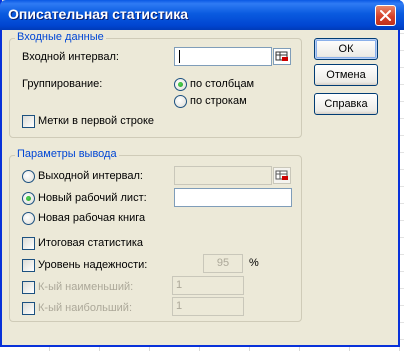  Describe the element at coordinates (67, 154) in the screenshot. I see `output-options-legend: Параметры вывода` at that location.